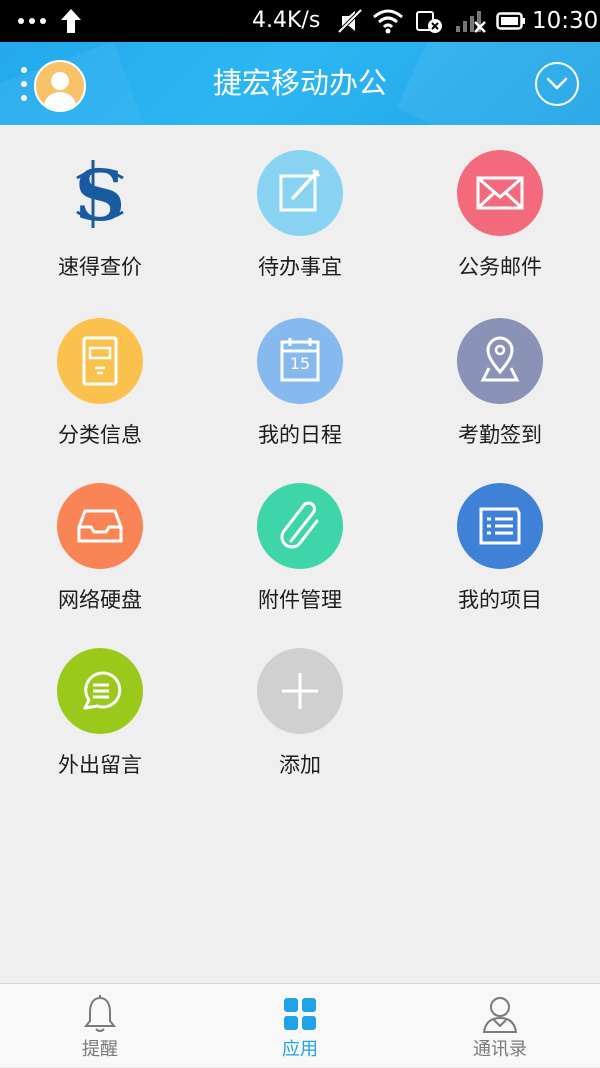 This screenshot has height=1068, width=600. I want to click on side-menu-icon, so click(24, 84).